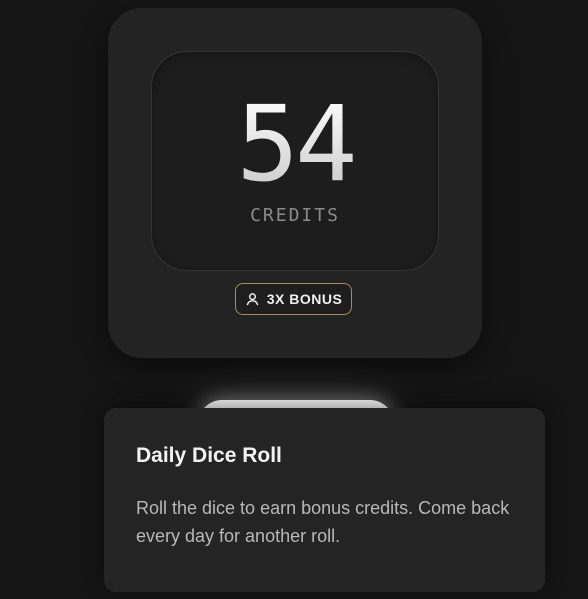 This screenshot has height=599, width=588. I want to click on info-title: Daily Dice Roll, so click(209, 455).